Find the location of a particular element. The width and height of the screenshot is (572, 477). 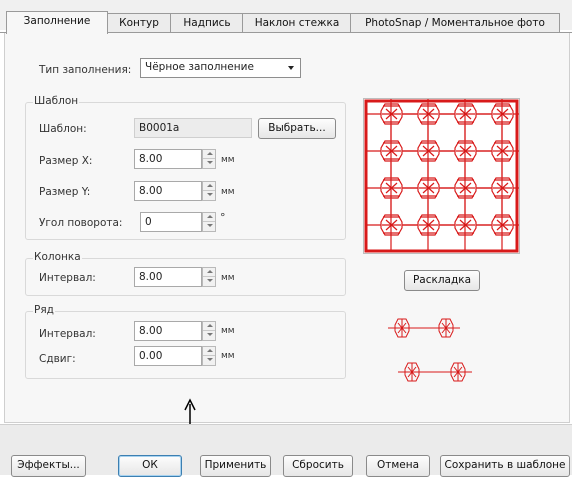

fill-type-select: Чёрное заполнение is located at coordinates (220, 68).